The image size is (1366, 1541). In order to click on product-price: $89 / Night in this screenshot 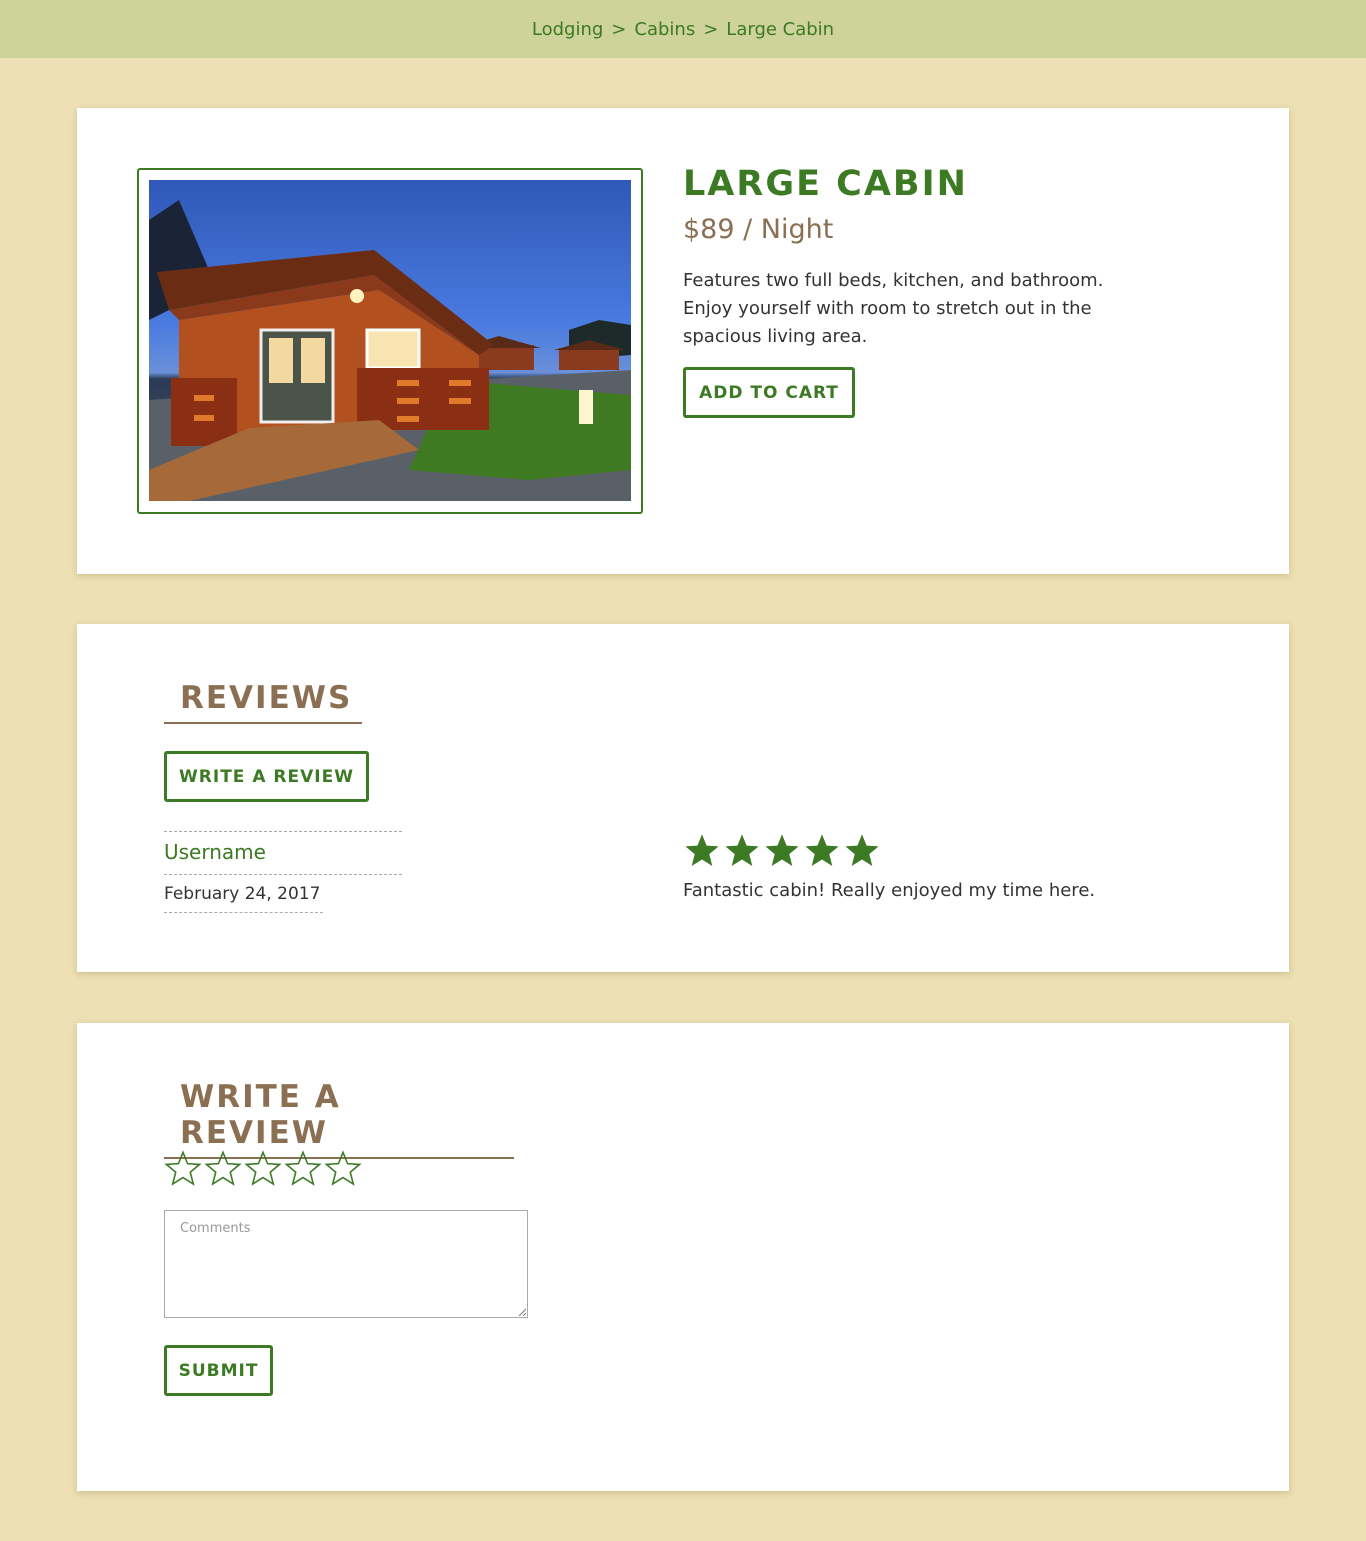, I will do `click(758, 229)`.